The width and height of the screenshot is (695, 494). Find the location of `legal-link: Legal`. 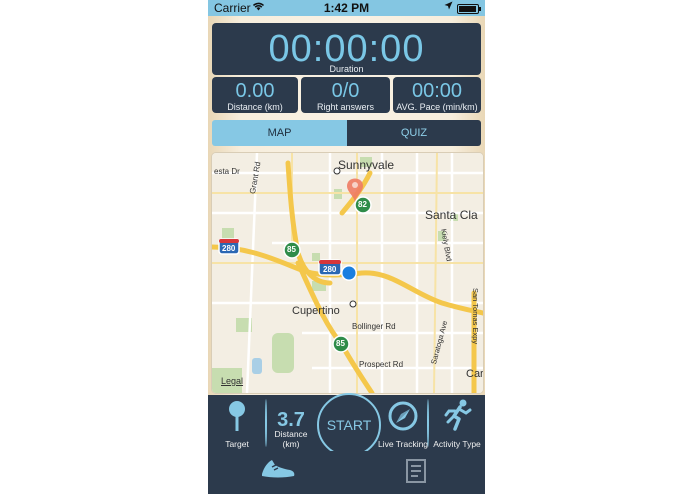

legal-link: Legal is located at coordinates (232, 381).